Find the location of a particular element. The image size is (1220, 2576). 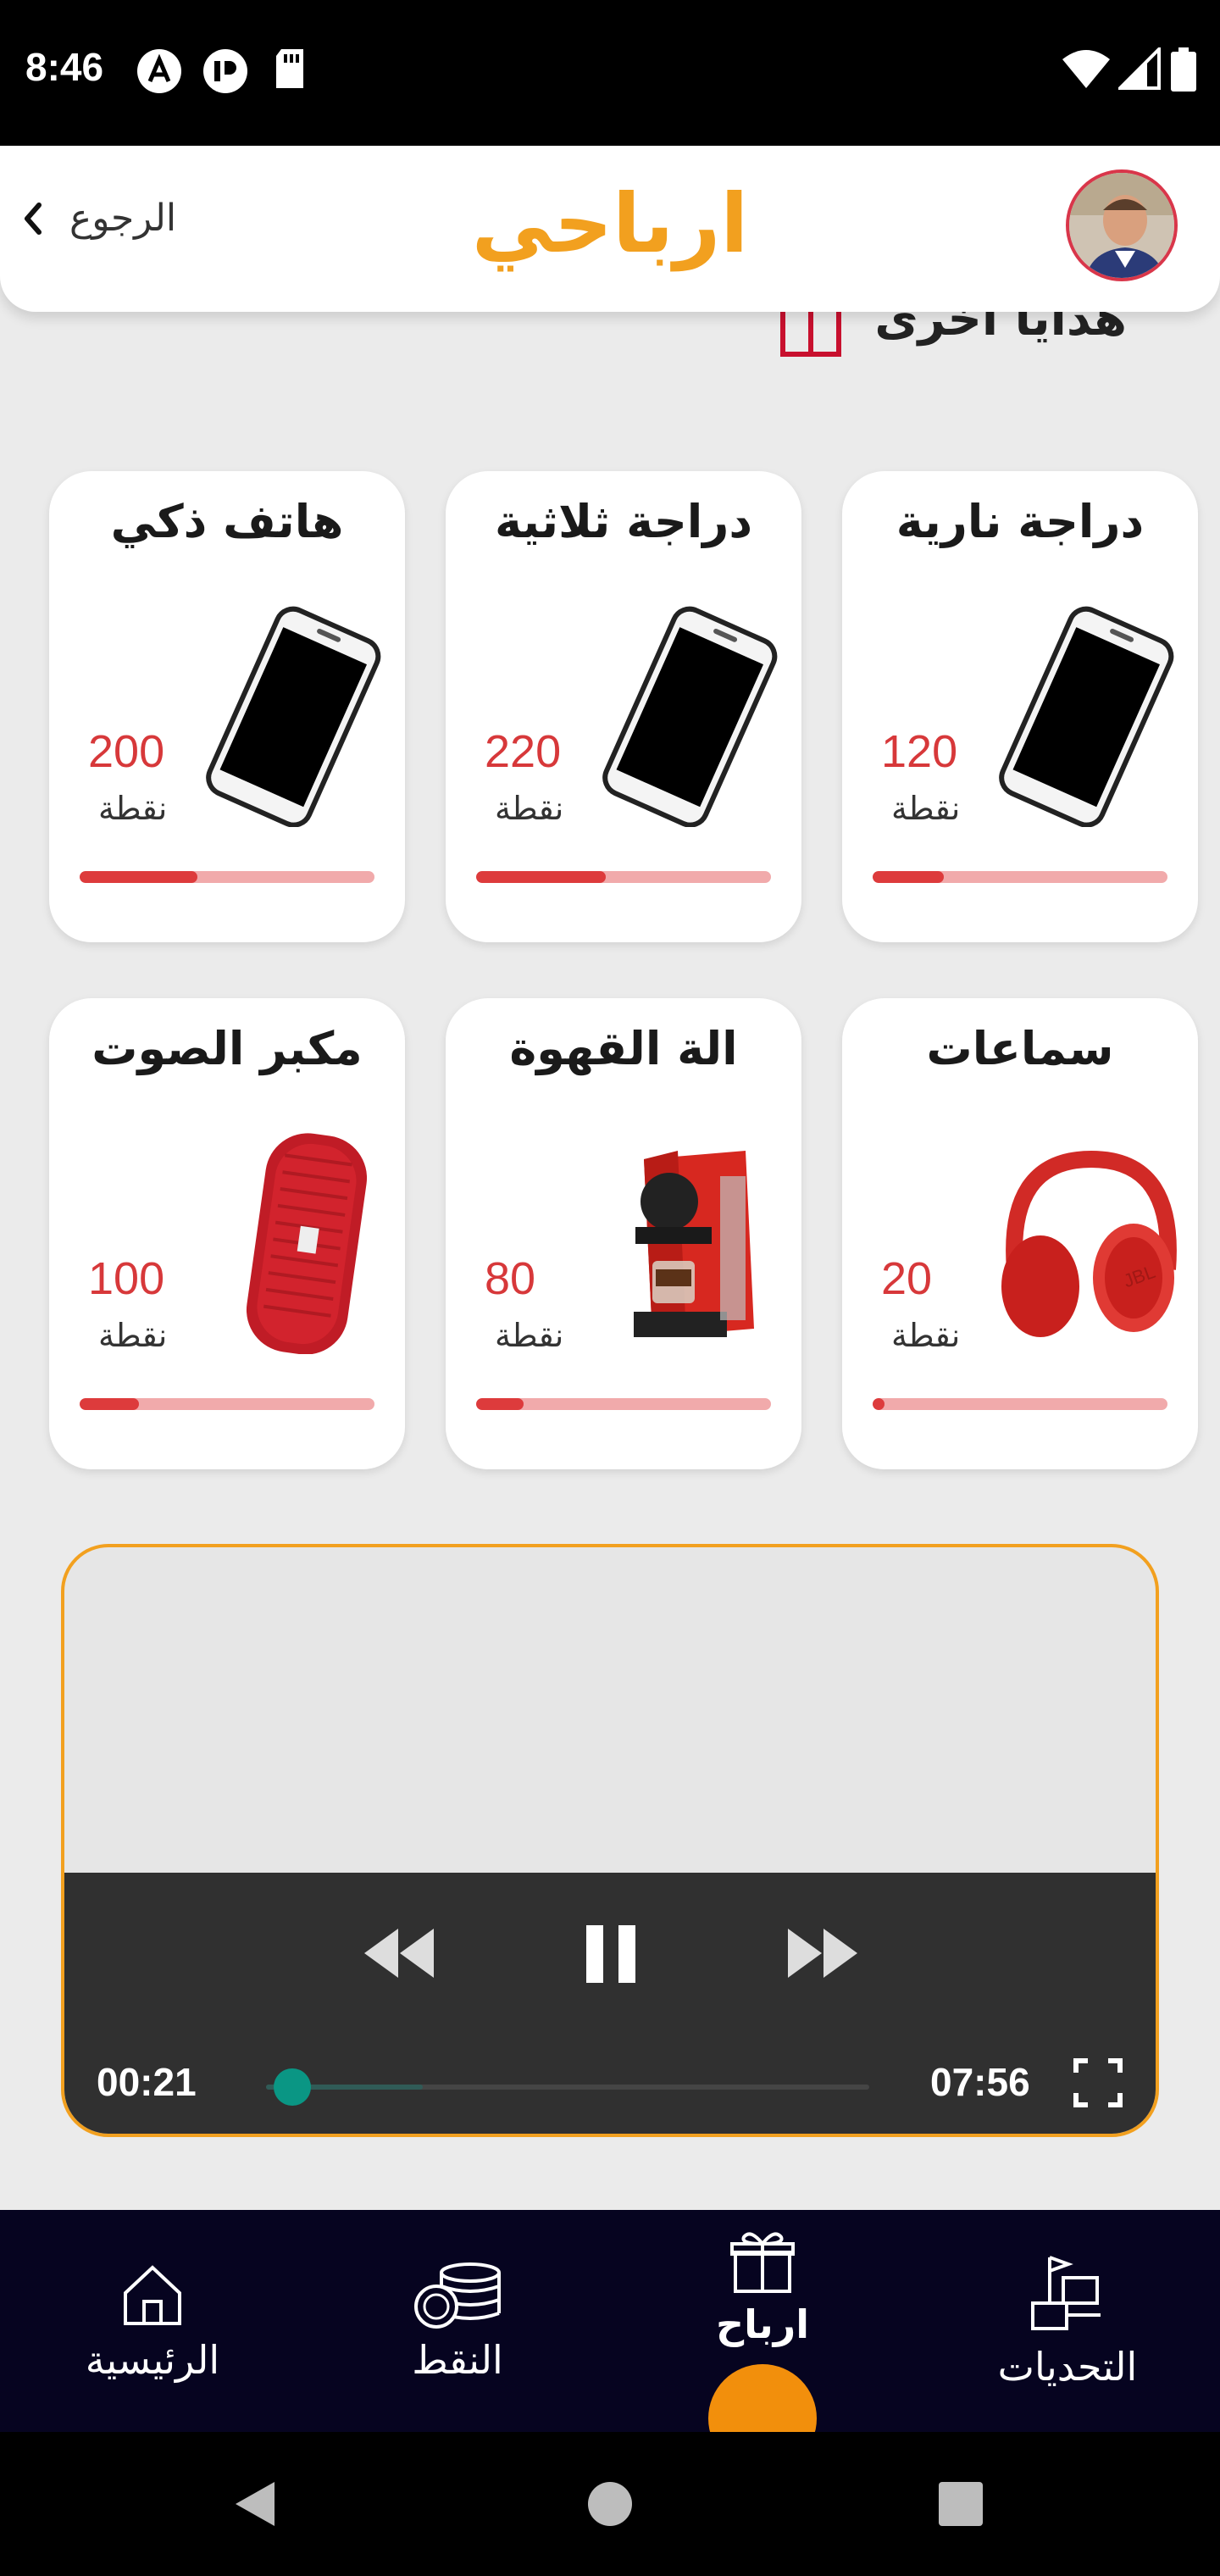

headphones-image: JBL is located at coordinates (1089, 1243).